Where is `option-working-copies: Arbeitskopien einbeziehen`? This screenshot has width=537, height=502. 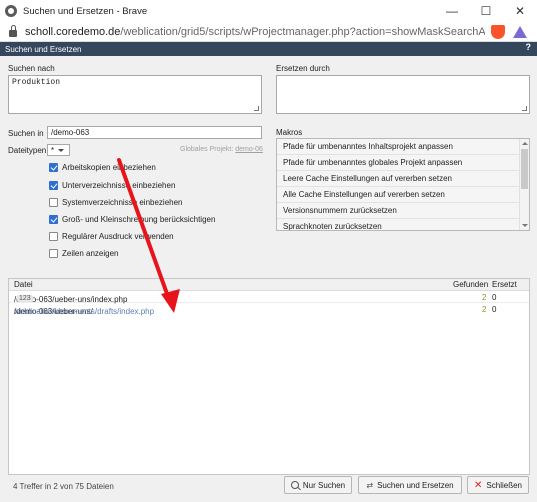 option-working-copies: Arbeitskopien einbeziehen is located at coordinates (102, 167).